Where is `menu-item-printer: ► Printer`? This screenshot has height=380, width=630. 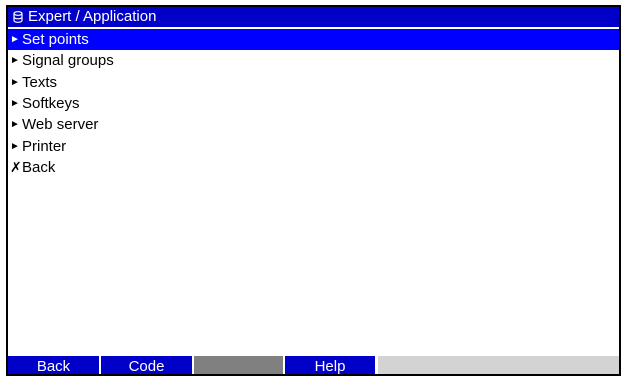 menu-item-printer: ► Printer is located at coordinates (313, 145).